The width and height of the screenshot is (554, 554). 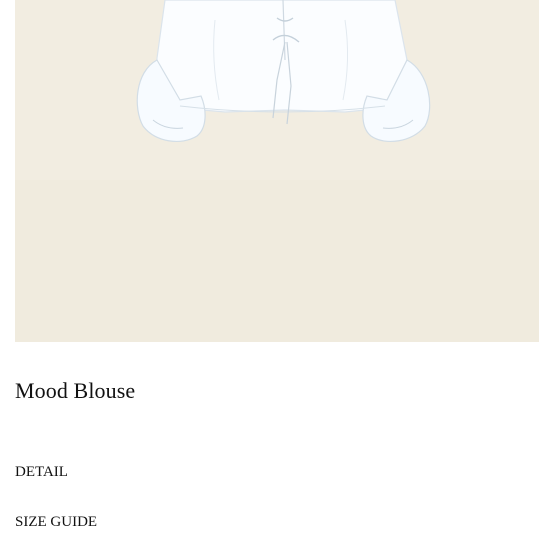 I want to click on size-guide-link: SIZE GUIDE, so click(x=56, y=522).